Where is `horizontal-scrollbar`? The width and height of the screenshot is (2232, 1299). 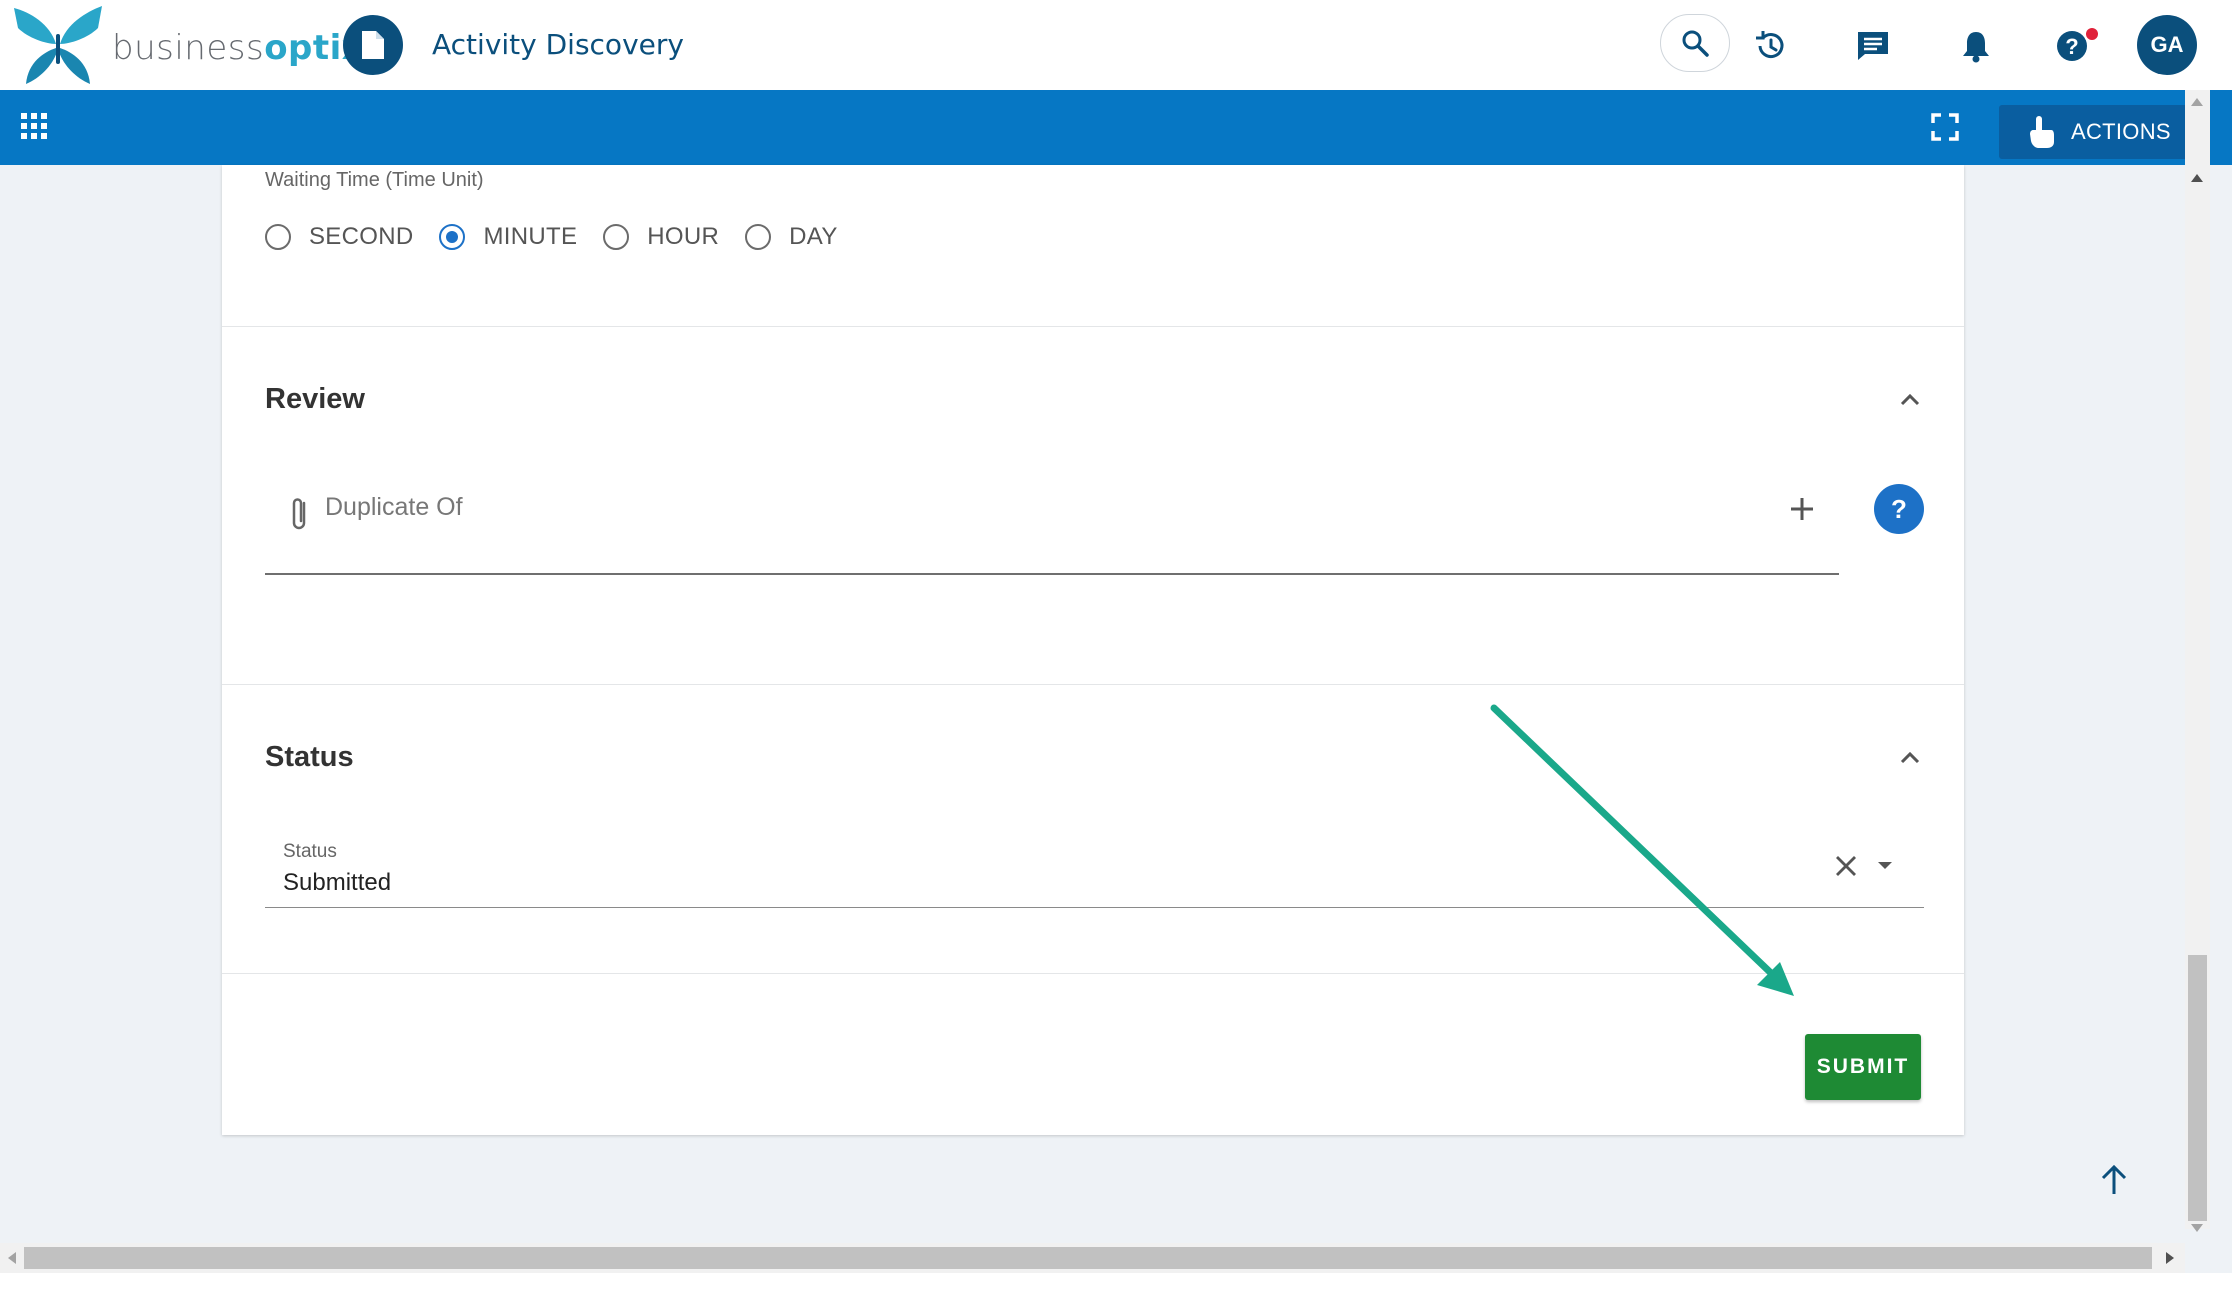 horizontal-scrollbar is located at coordinates (1092, 1258).